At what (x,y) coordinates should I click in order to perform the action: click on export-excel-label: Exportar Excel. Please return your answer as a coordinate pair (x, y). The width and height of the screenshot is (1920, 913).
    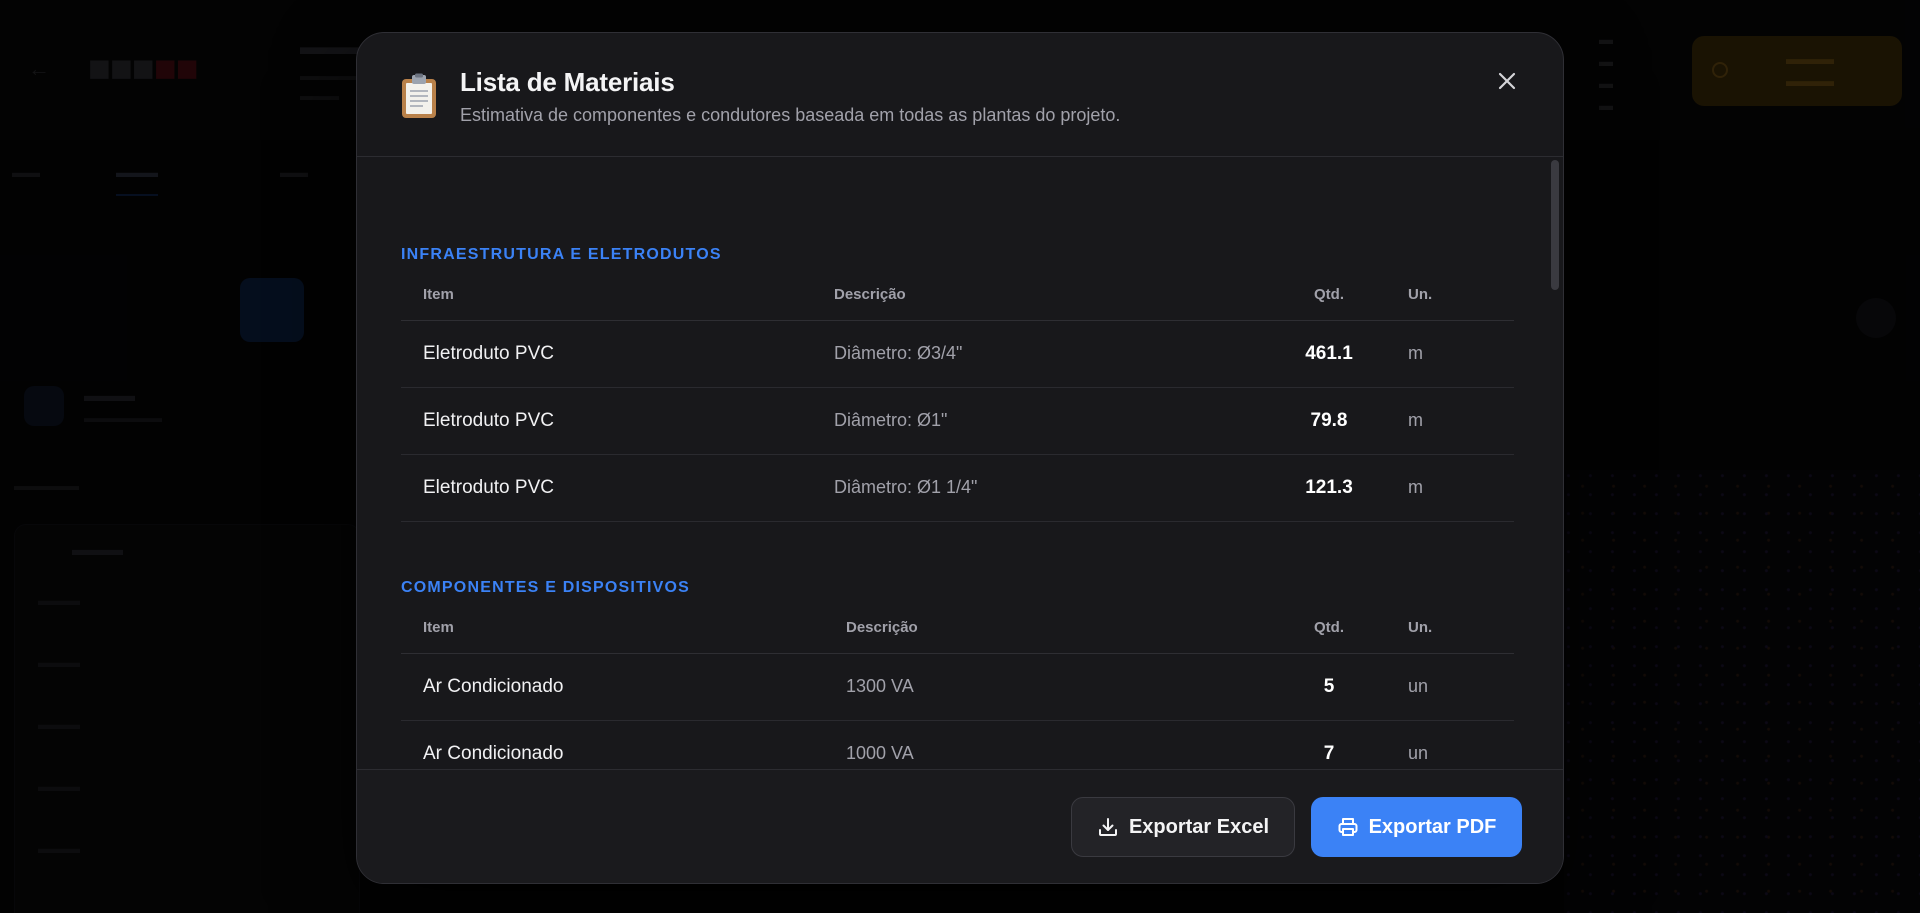
    Looking at the image, I should click on (1199, 826).